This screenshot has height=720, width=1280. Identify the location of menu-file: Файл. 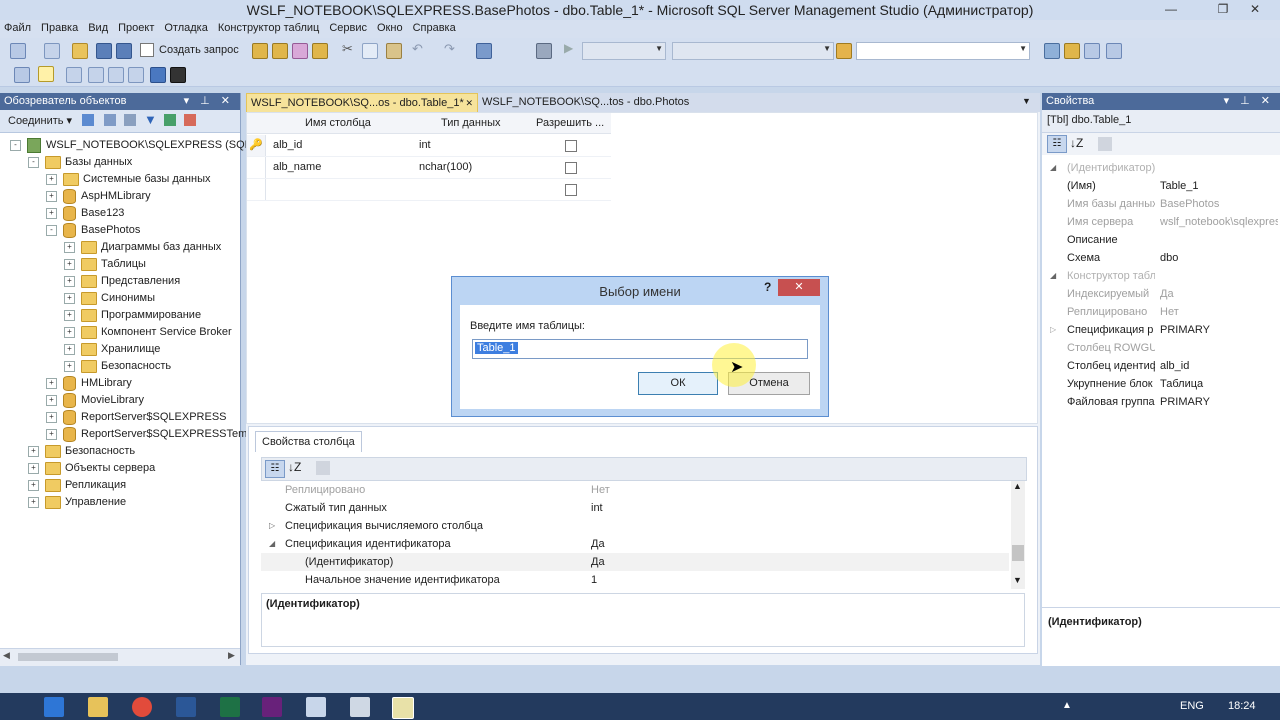
(18, 27).